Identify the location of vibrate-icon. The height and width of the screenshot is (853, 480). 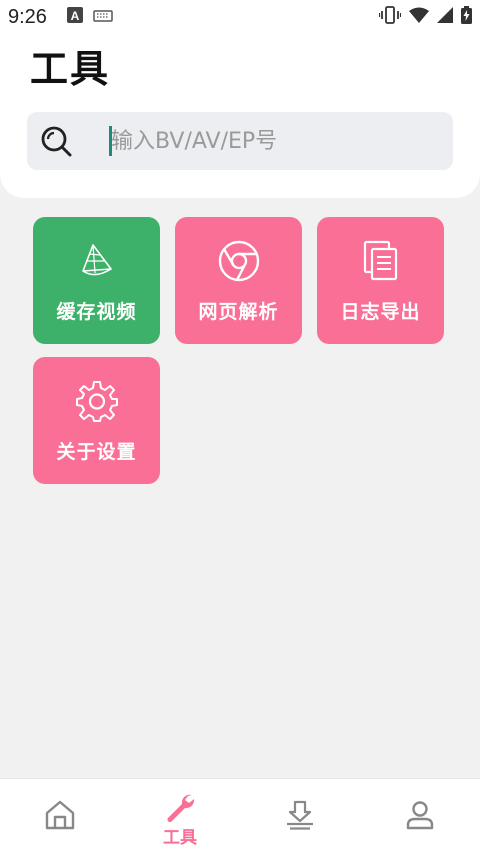
(390, 17).